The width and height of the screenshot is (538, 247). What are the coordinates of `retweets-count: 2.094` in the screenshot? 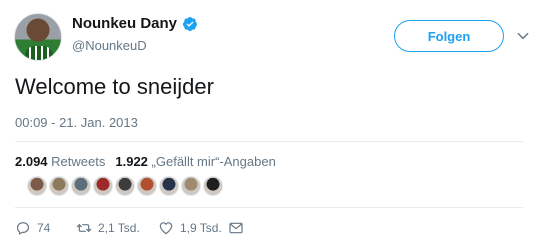 It's located at (31, 161).